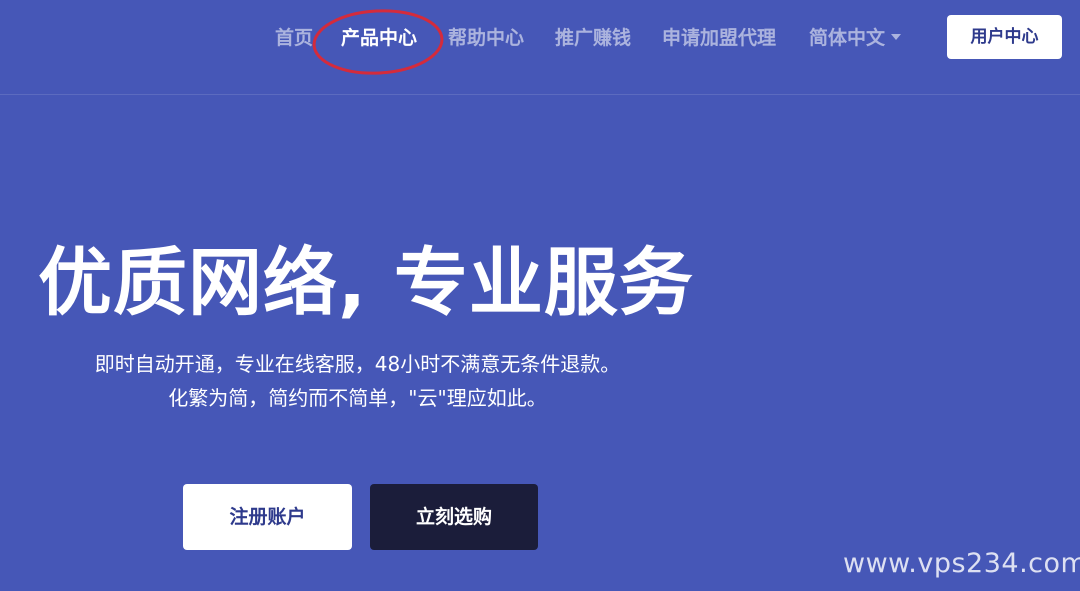  Describe the element at coordinates (847, 38) in the screenshot. I see `language-label: 简体中文` at that location.